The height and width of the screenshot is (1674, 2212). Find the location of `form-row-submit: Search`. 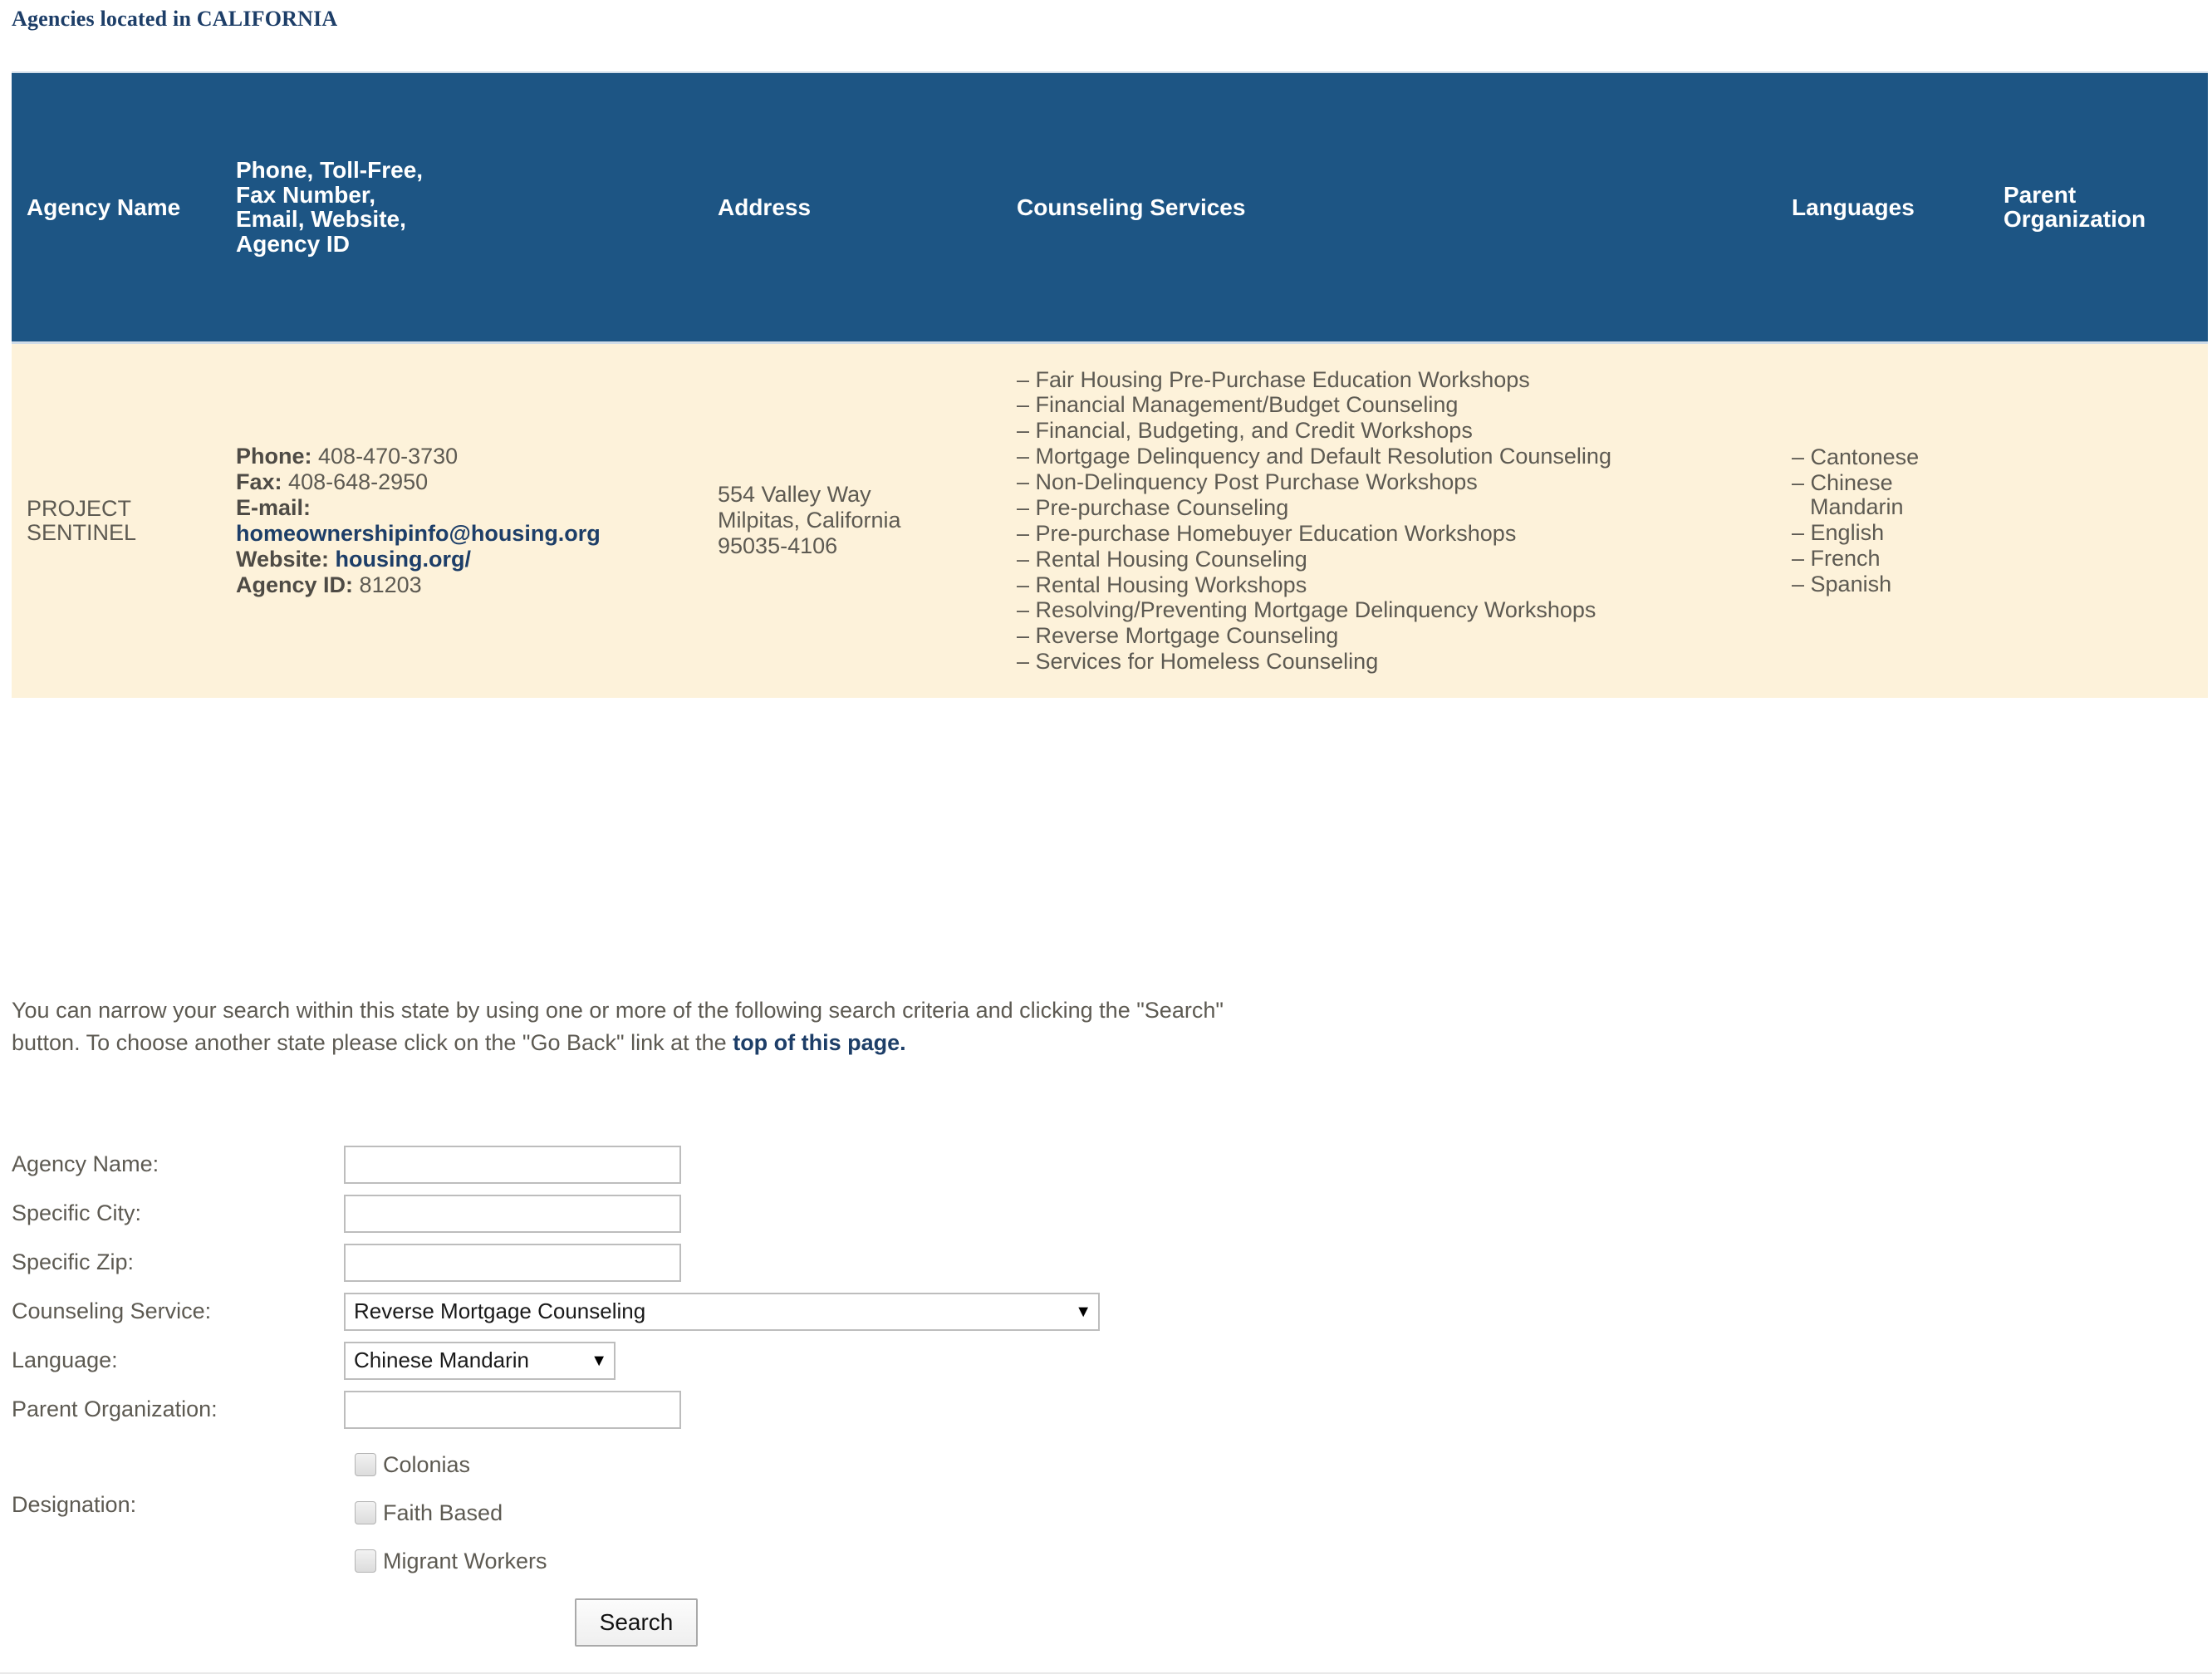

form-row-submit: Search is located at coordinates (593, 1623).